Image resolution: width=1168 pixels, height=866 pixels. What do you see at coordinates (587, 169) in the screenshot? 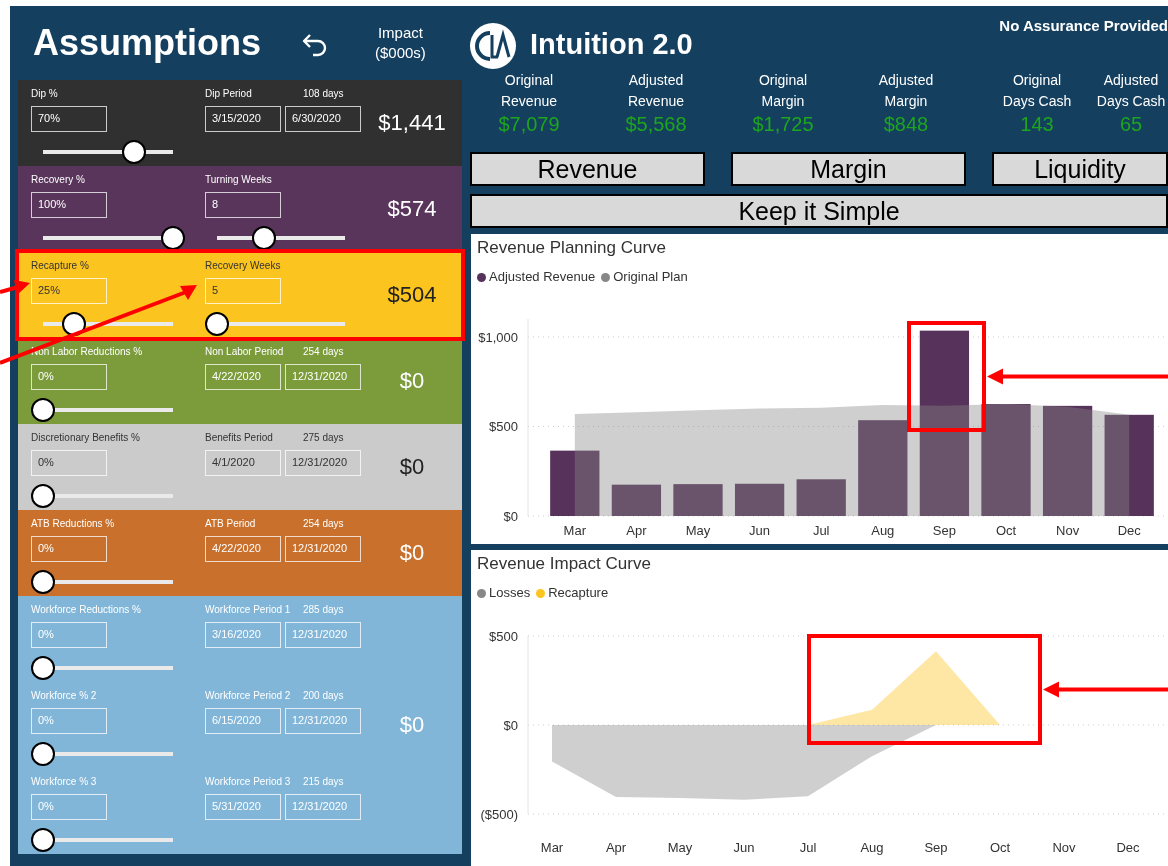
I see `nav-button: Revenue` at bounding box center [587, 169].